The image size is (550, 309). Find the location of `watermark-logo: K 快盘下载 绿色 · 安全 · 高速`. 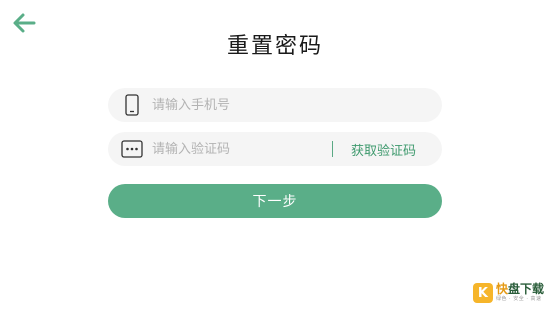

watermark-logo: K 快盘下载 绿色 · 安全 · 高速 is located at coordinates (508, 292).